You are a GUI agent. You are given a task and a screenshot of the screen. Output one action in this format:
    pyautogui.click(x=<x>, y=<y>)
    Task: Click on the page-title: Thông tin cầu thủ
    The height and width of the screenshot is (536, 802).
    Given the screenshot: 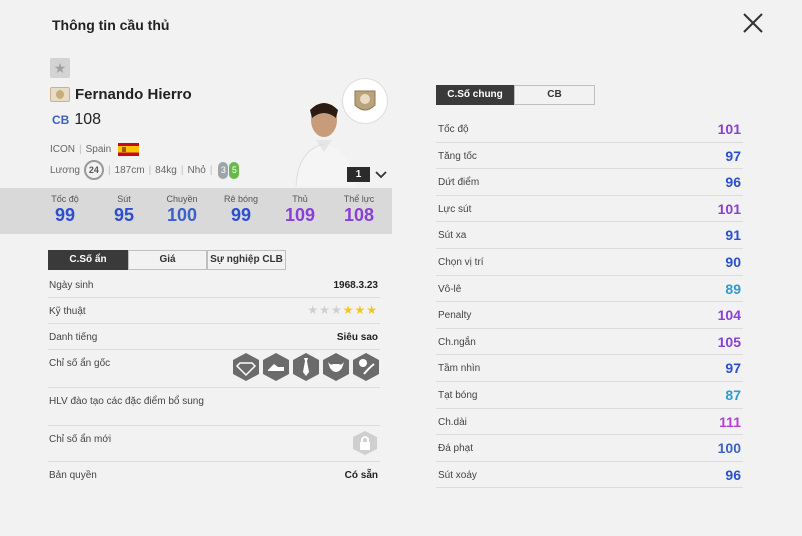 What is the action you would take?
    pyautogui.click(x=111, y=25)
    